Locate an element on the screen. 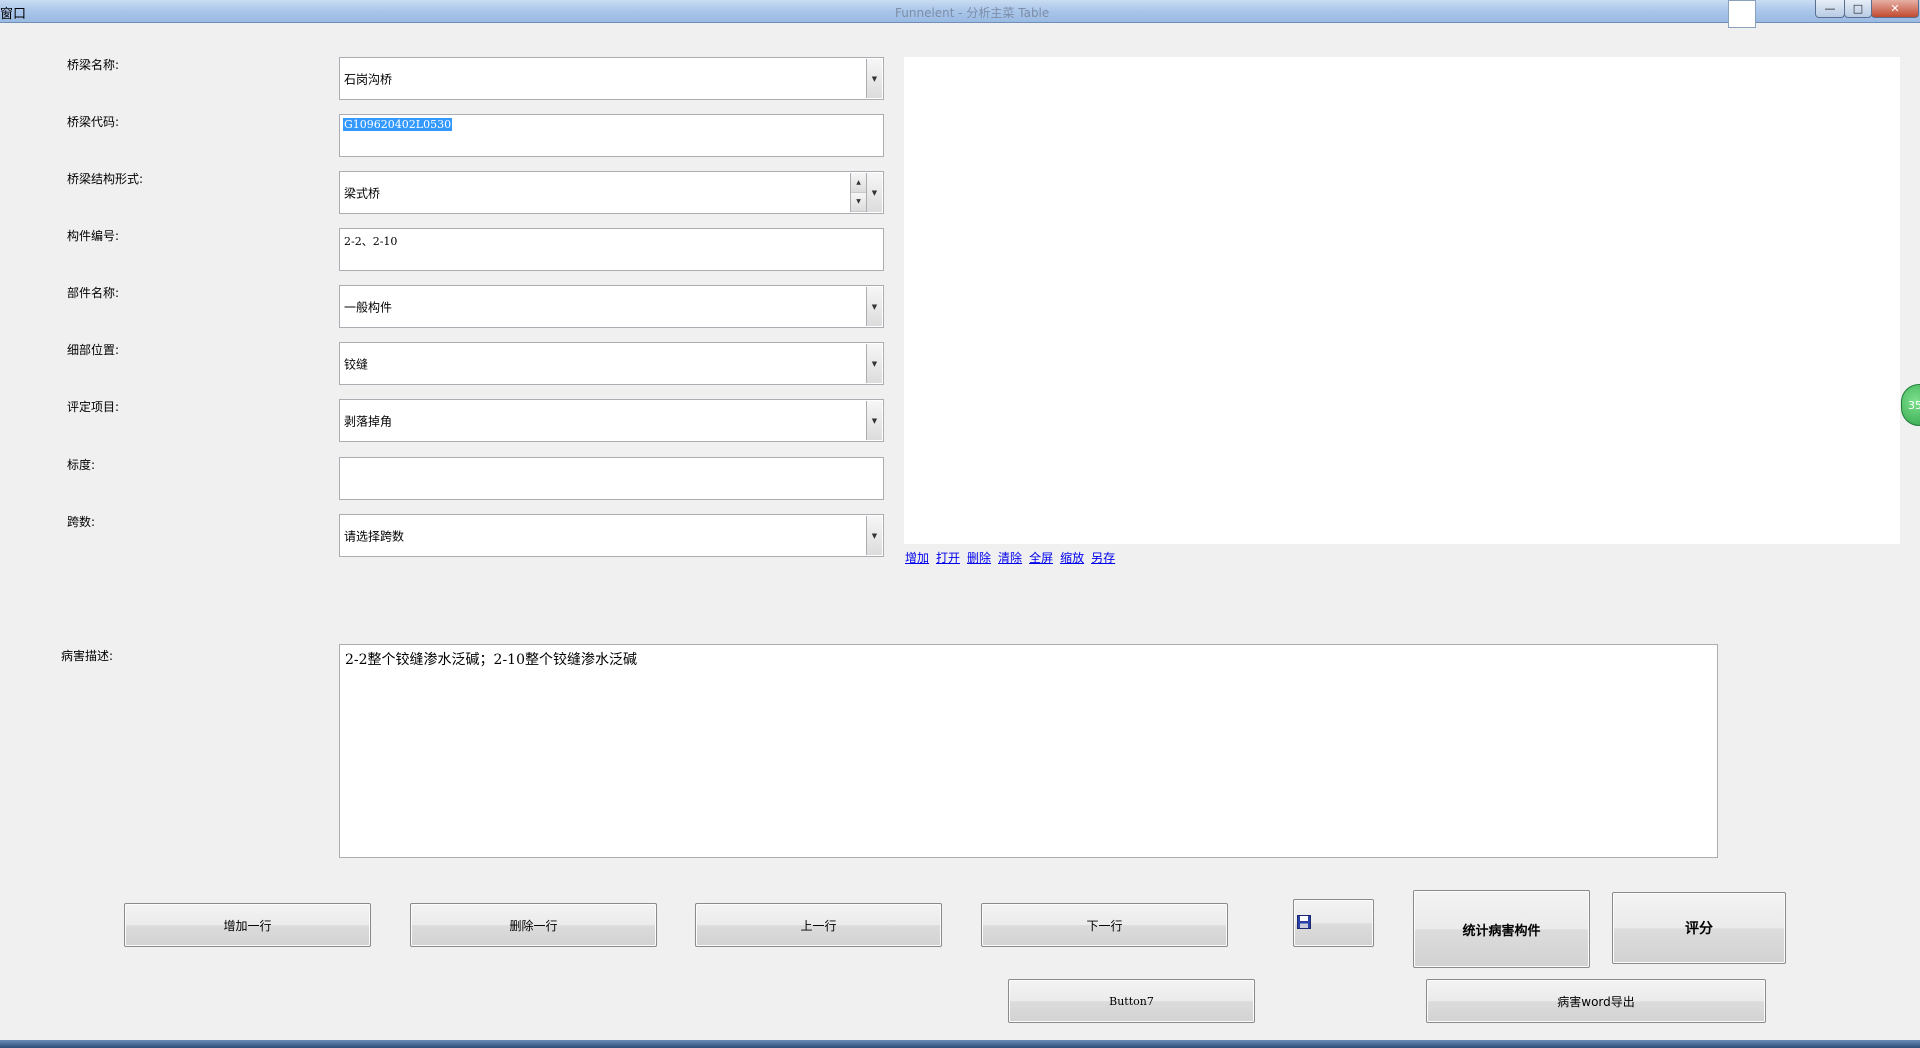  next-row-button: 下一行 is located at coordinates (1104, 925).